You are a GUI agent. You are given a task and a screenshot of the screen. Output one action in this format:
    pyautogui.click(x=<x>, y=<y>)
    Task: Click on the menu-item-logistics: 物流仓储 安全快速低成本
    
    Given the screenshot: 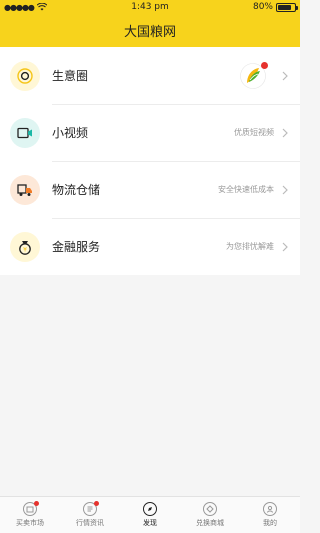 What is the action you would take?
    pyautogui.click(x=150, y=189)
    